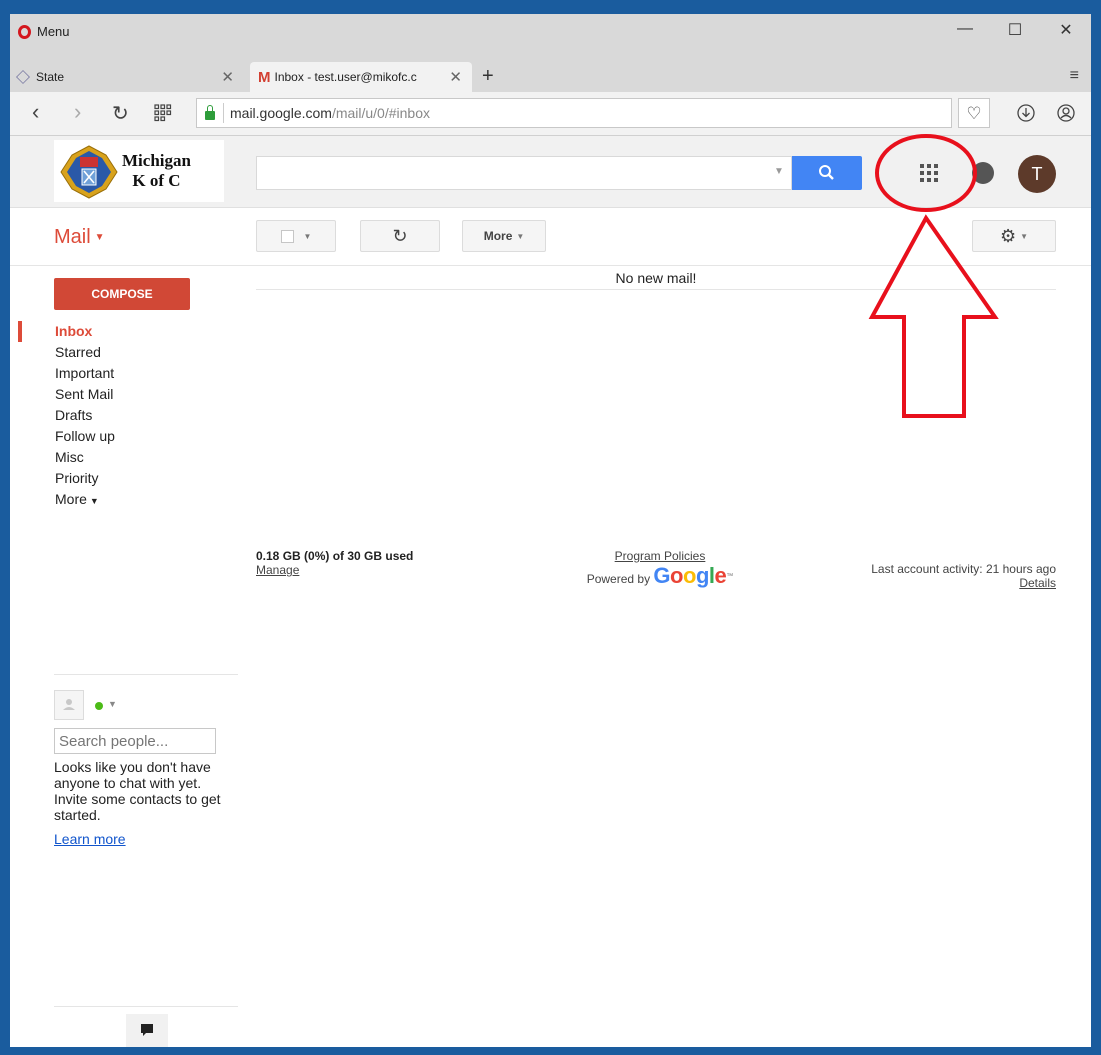 This screenshot has width=1101, height=1055. I want to click on refresh-button: ↻, so click(400, 236).